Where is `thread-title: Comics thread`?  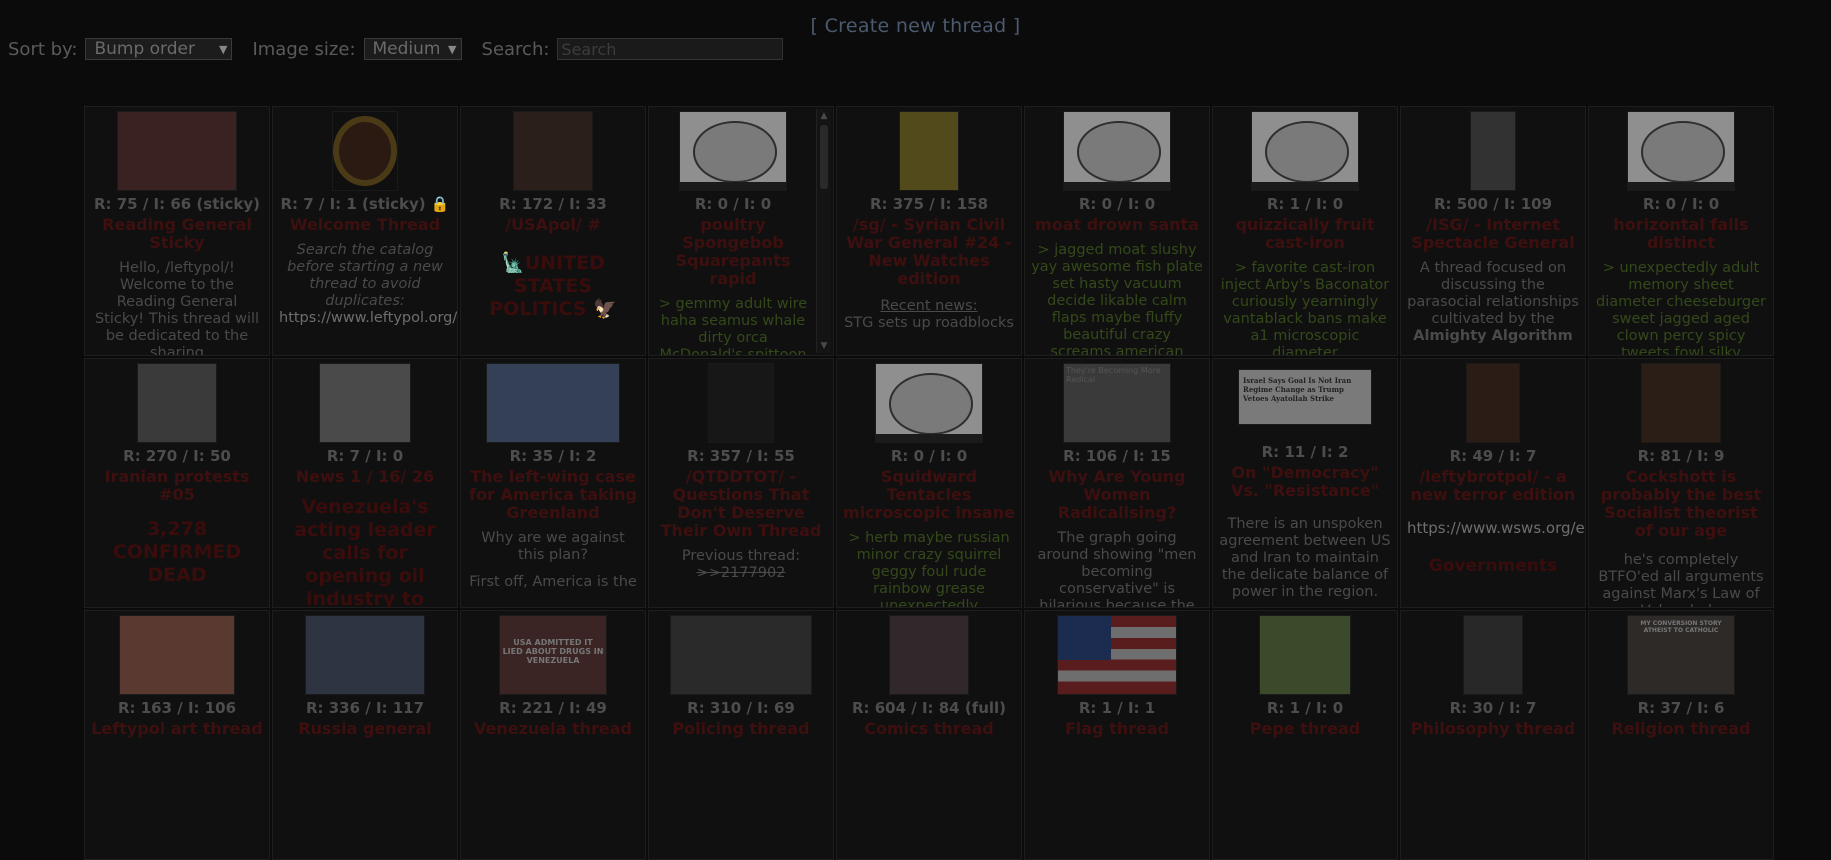
thread-title: Comics thread is located at coordinates (929, 728).